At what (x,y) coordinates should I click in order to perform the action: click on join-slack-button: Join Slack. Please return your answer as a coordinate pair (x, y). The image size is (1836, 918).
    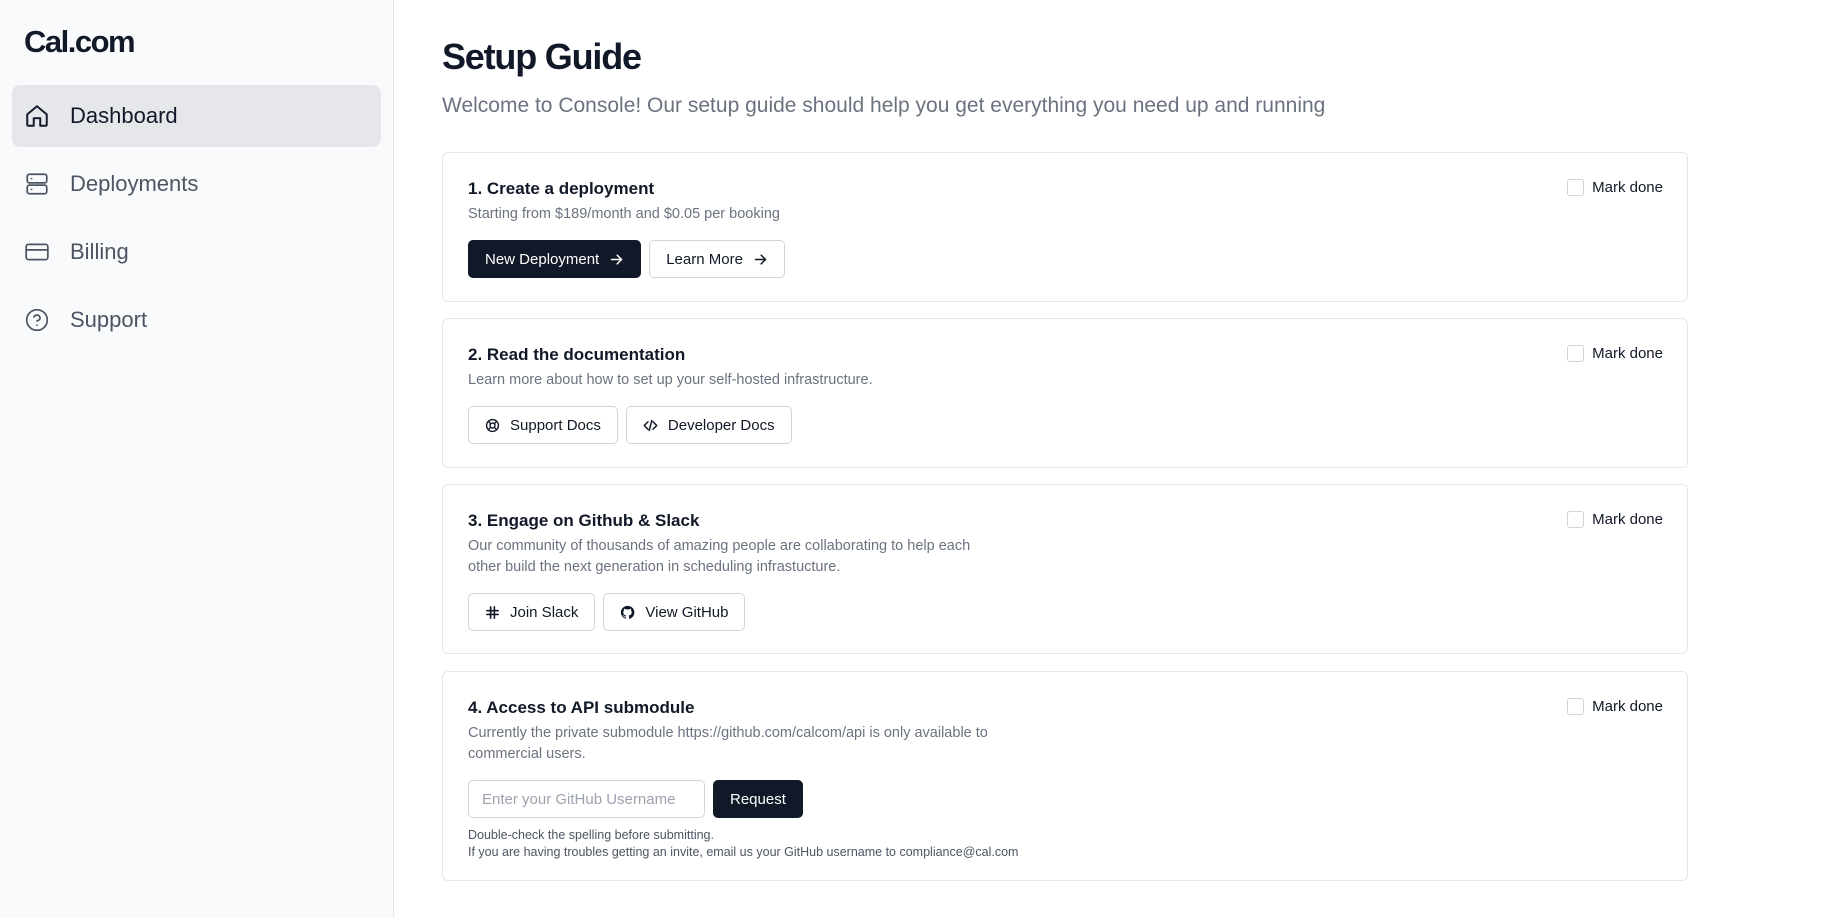
    Looking at the image, I should click on (532, 612).